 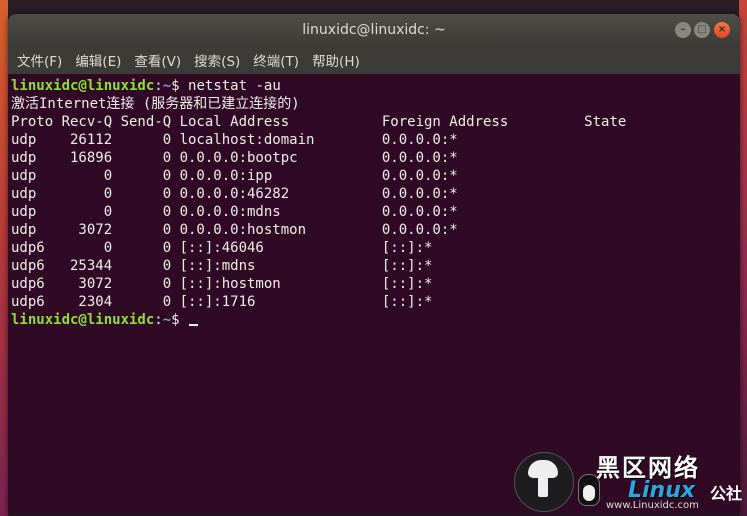 I want to click on mushroom-cap-icon, so click(x=543, y=469).